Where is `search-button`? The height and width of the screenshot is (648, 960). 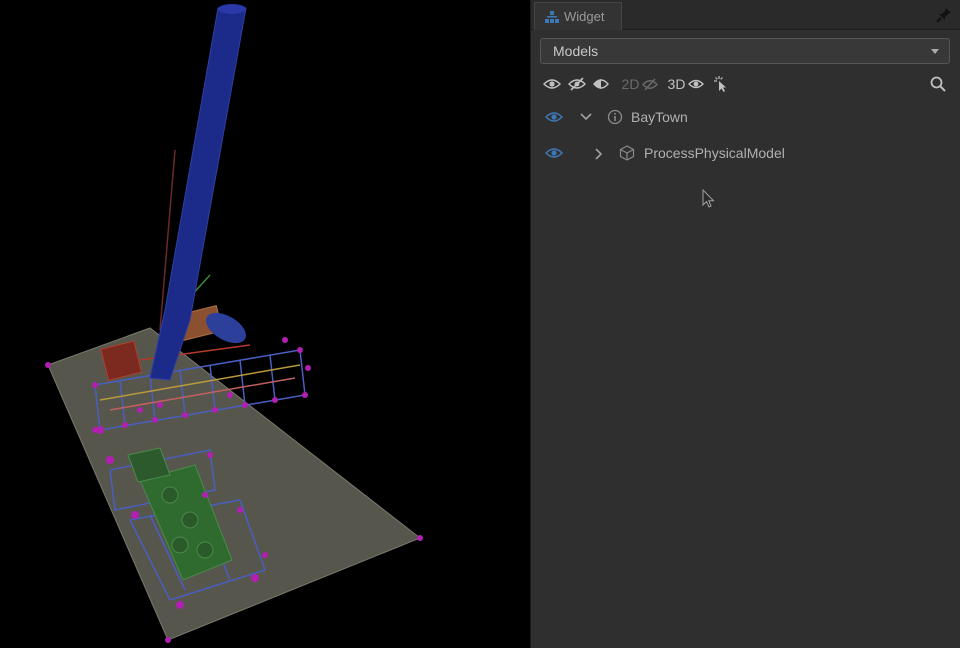
search-button is located at coordinates (938, 84).